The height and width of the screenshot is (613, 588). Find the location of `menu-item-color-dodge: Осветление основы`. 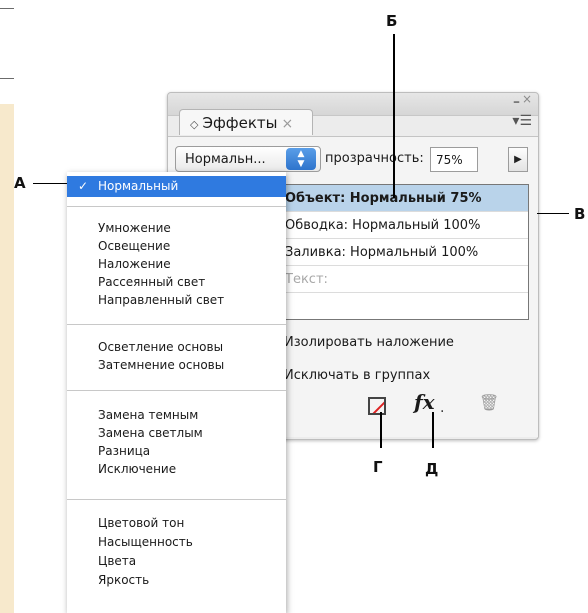

menu-item-color-dodge: Осветление основы is located at coordinates (176, 347).